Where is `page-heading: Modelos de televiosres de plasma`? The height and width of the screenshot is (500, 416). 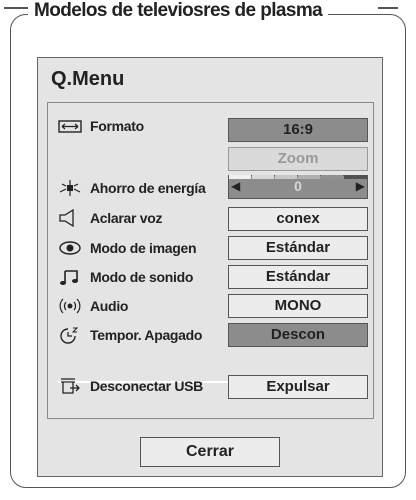 page-heading: Modelos de televiosres de plasma is located at coordinates (178, 11).